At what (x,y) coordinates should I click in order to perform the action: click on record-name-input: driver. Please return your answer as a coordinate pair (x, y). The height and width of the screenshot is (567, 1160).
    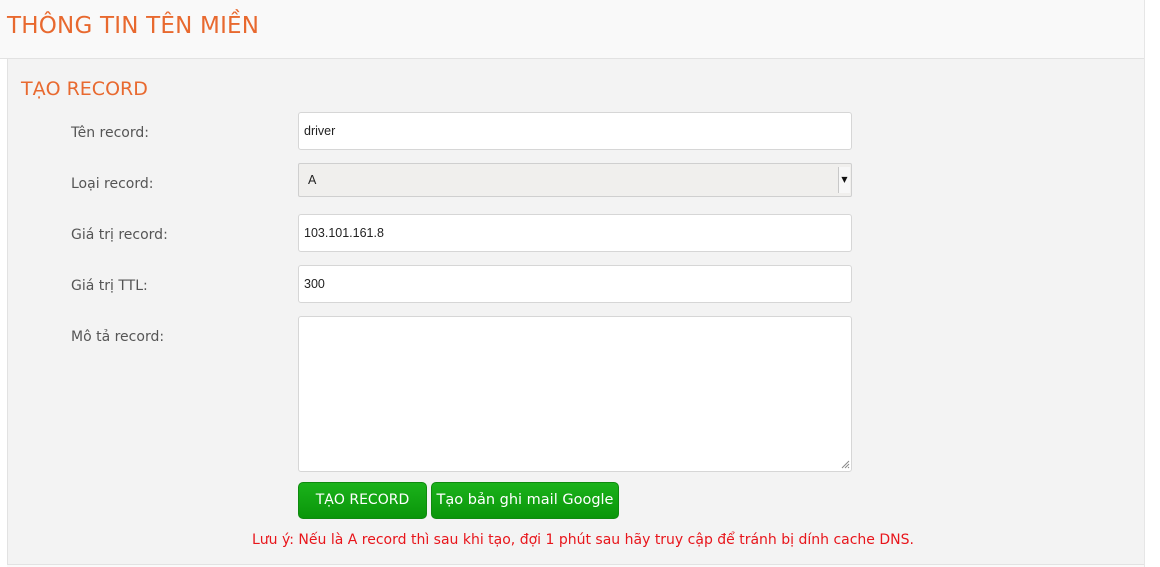
    Looking at the image, I should click on (575, 131).